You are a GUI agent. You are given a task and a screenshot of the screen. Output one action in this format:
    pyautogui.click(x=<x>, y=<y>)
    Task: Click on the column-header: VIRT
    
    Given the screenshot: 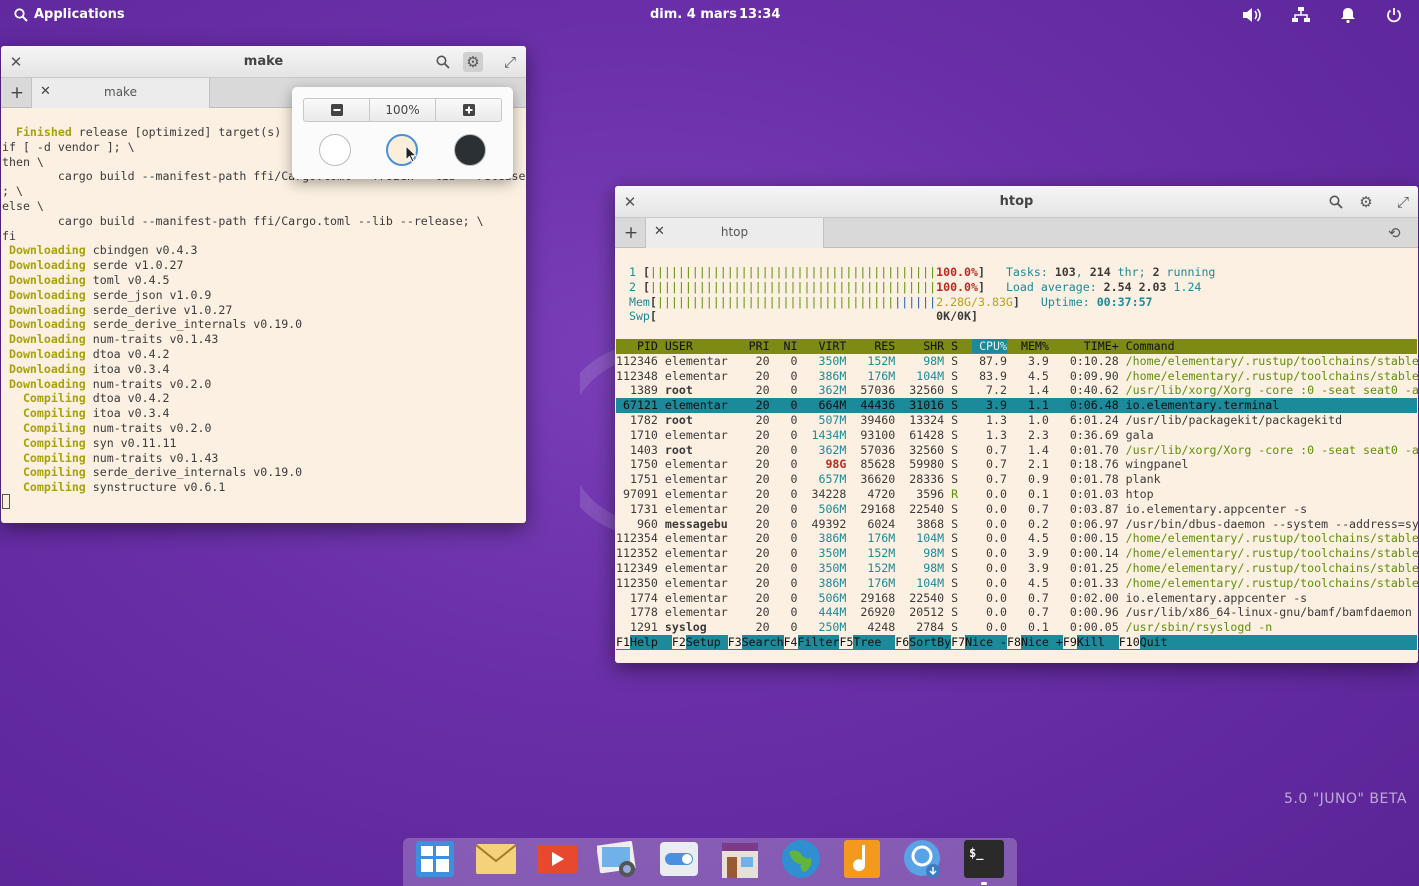 What is the action you would take?
    pyautogui.click(x=825, y=346)
    